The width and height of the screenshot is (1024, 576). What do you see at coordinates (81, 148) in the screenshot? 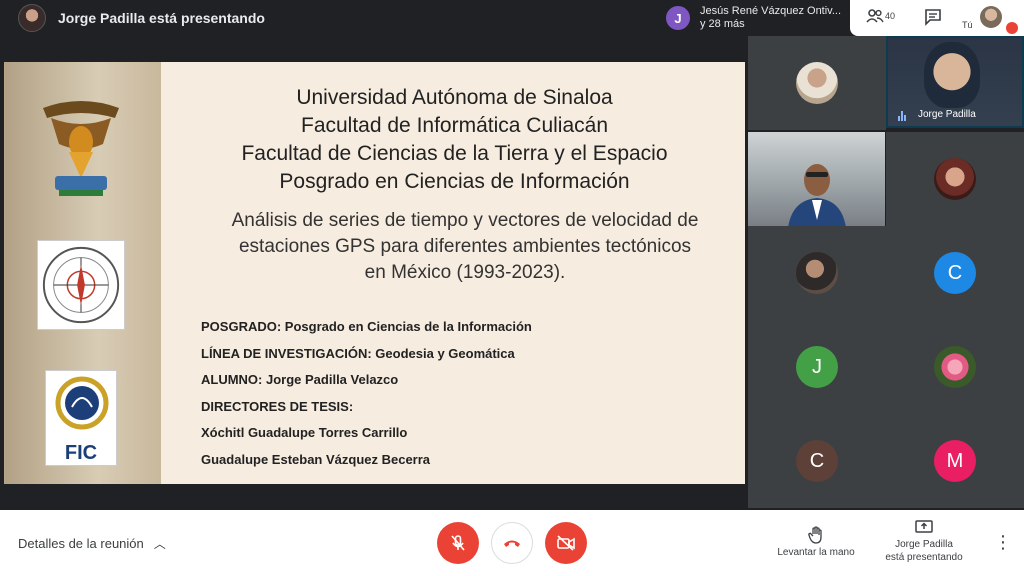
I see `uas-eagle-logo-icon` at bounding box center [81, 148].